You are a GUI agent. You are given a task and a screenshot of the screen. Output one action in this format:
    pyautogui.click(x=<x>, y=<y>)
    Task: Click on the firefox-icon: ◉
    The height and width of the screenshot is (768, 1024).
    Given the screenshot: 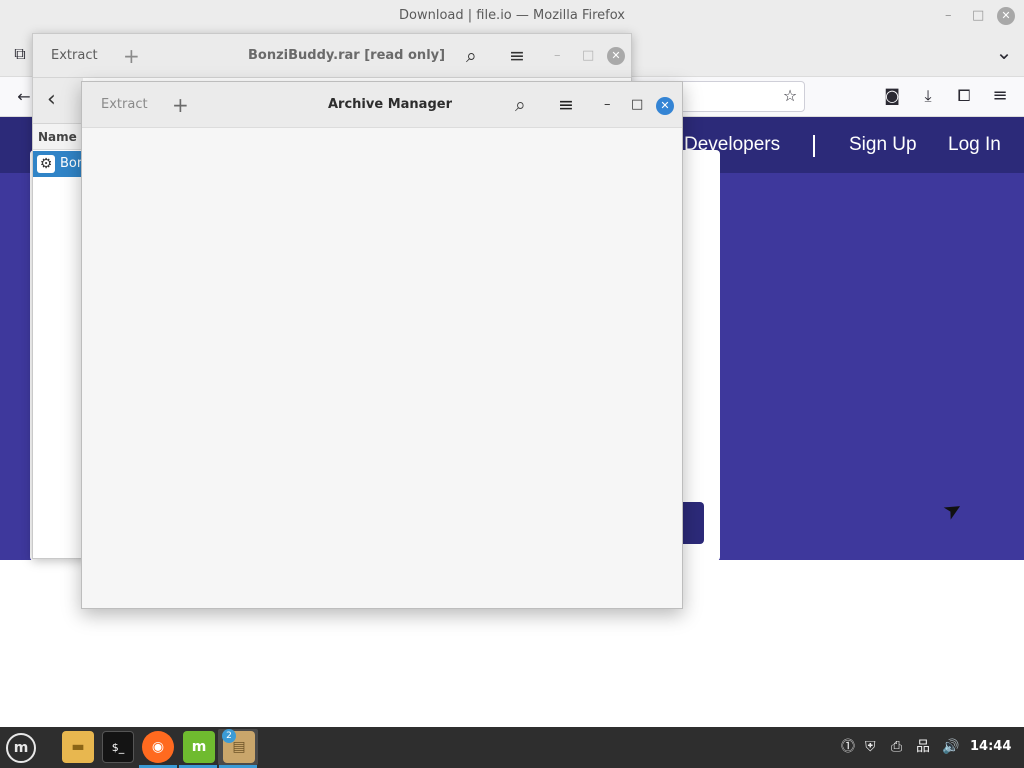 What is the action you would take?
    pyautogui.click(x=158, y=747)
    